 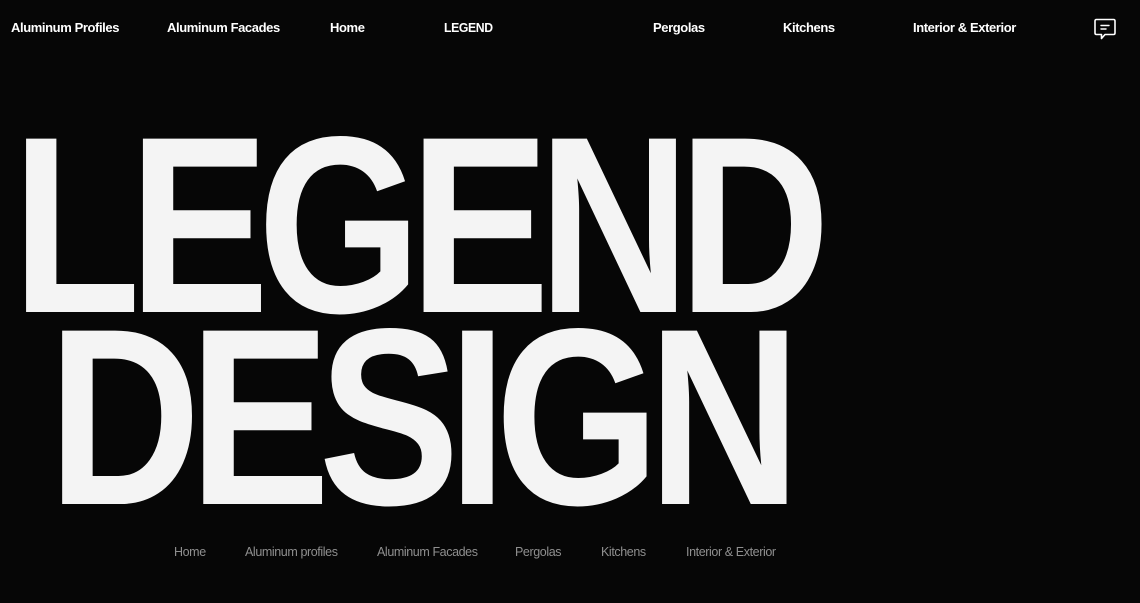 I want to click on footer-link-kitchens: Kitchens, so click(x=623, y=552).